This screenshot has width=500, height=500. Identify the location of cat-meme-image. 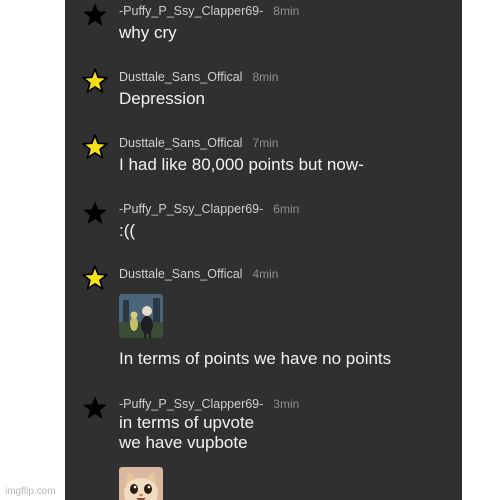
(141, 483).